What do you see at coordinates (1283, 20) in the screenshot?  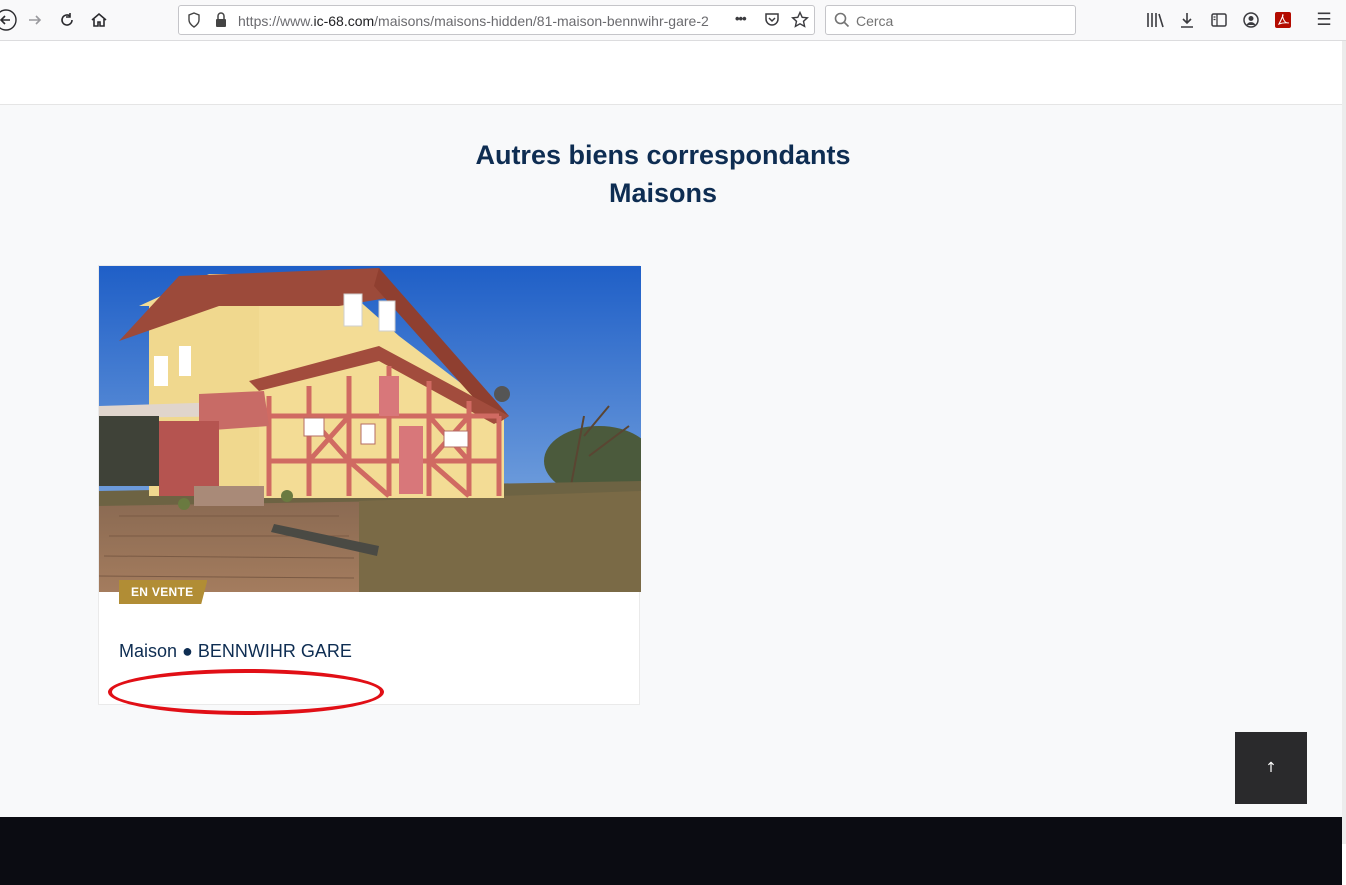 I see `pdf-icon` at bounding box center [1283, 20].